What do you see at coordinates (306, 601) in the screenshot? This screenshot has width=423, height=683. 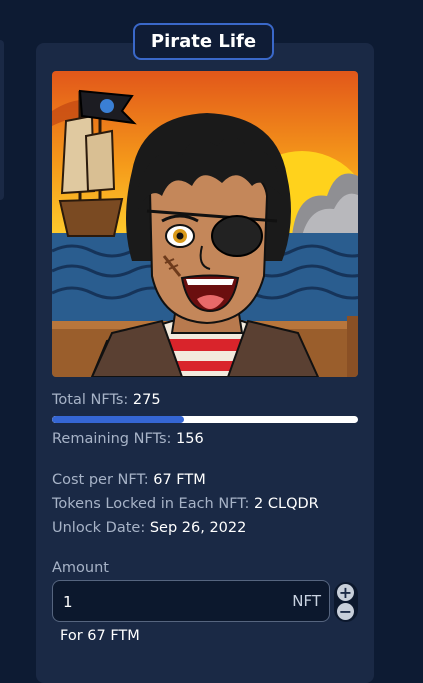 I see `amount-unit: NFT` at bounding box center [306, 601].